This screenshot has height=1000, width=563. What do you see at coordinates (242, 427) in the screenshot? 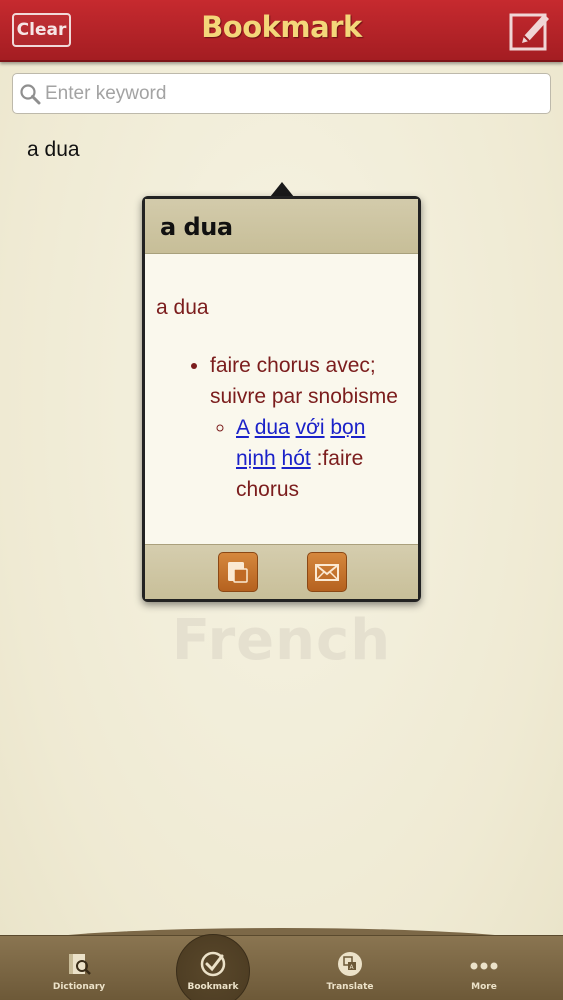
I see `word-link: A` at bounding box center [242, 427].